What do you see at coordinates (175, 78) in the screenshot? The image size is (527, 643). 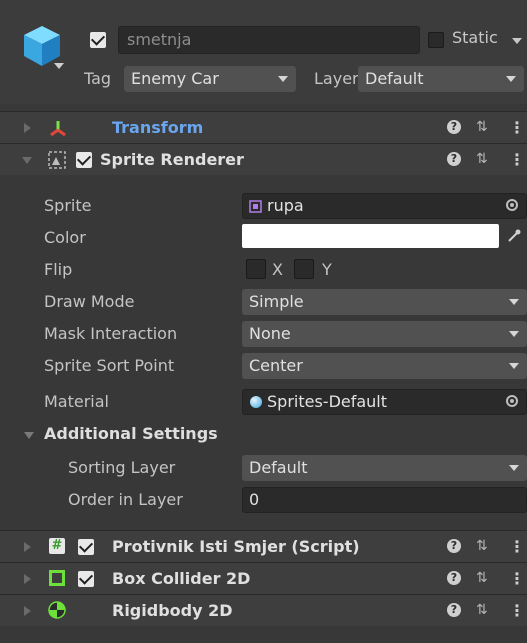 I see `tag-value: Enemy Car` at bounding box center [175, 78].